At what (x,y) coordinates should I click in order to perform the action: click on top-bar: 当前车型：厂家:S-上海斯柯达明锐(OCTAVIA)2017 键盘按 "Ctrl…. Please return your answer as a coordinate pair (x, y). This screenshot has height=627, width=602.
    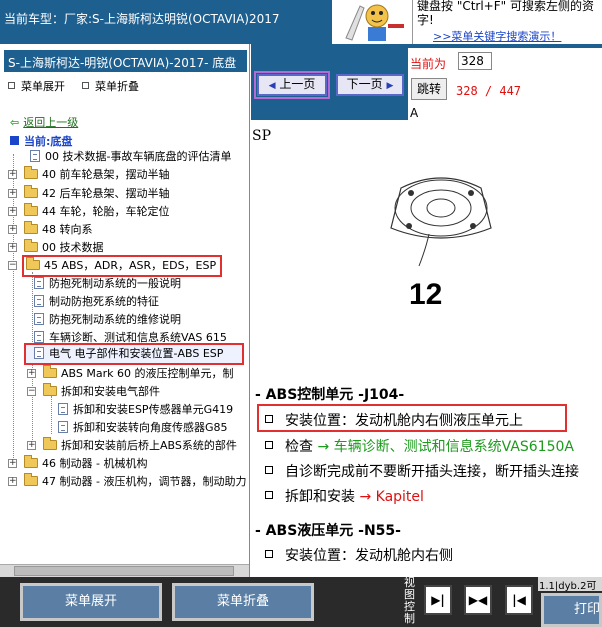
    Looking at the image, I should click on (301, 22).